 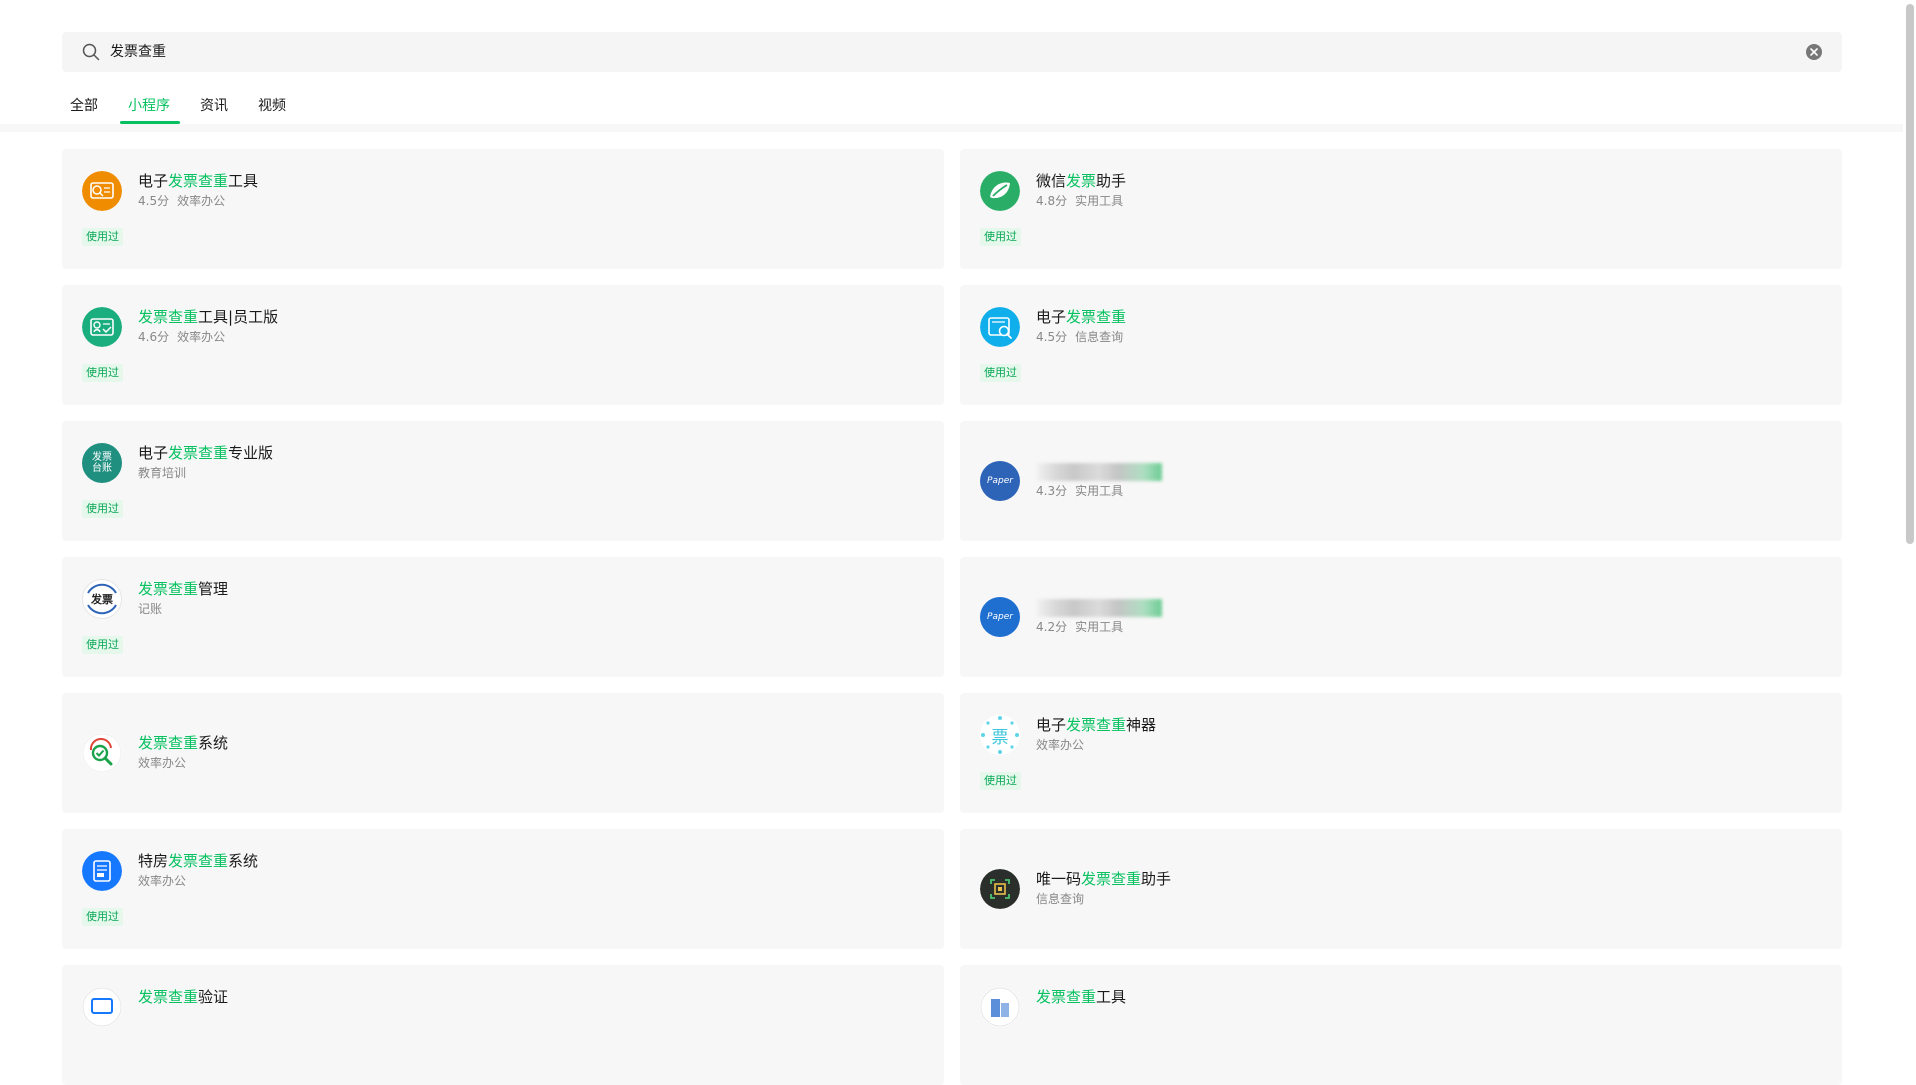 I want to click on result-meta: 4.2分 实用工具, so click(x=1080, y=627).